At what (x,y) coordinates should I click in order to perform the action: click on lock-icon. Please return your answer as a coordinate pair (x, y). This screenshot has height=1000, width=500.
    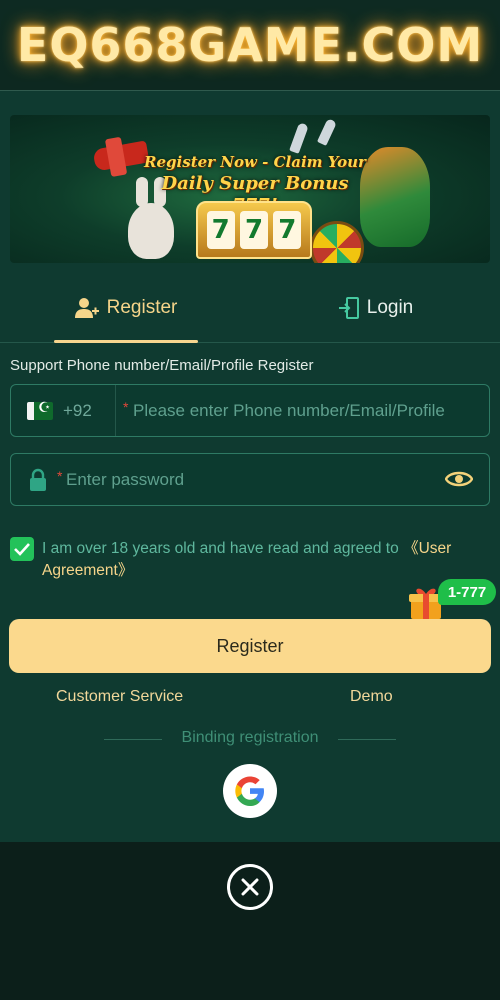
    Looking at the image, I should click on (38, 482).